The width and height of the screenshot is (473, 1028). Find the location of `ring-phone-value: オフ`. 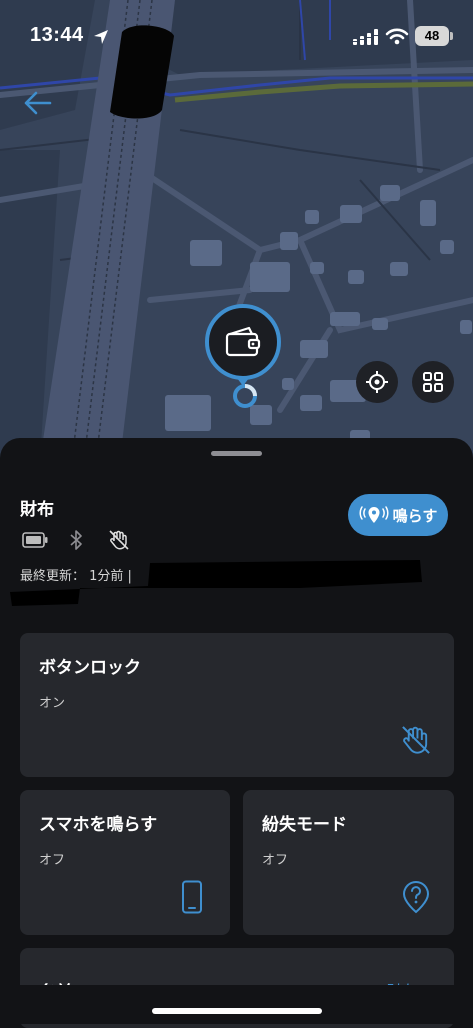

ring-phone-value: オフ is located at coordinates (52, 860).